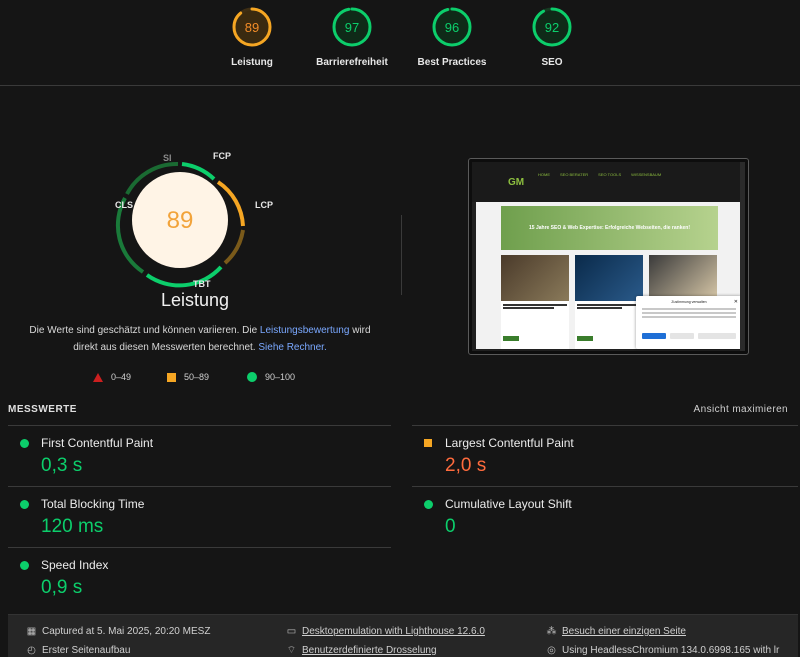 The image size is (800, 657). I want to click on single-page-info: ⁂ Besuch einer einzigen Seite, so click(616, 631).